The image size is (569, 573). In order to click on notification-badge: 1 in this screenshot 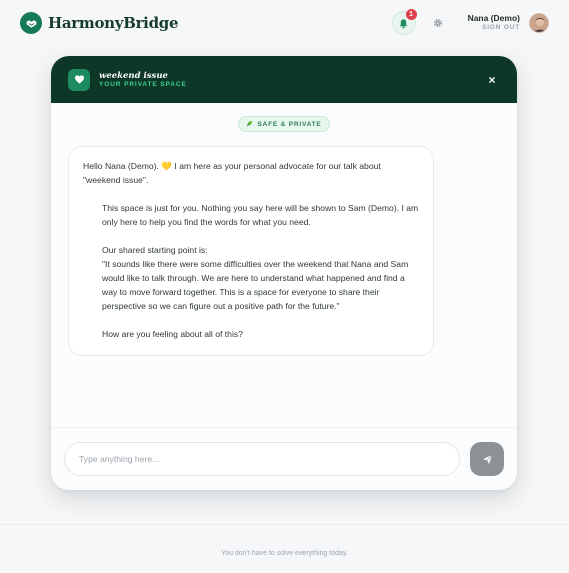, I will do `click(411, 14)`.